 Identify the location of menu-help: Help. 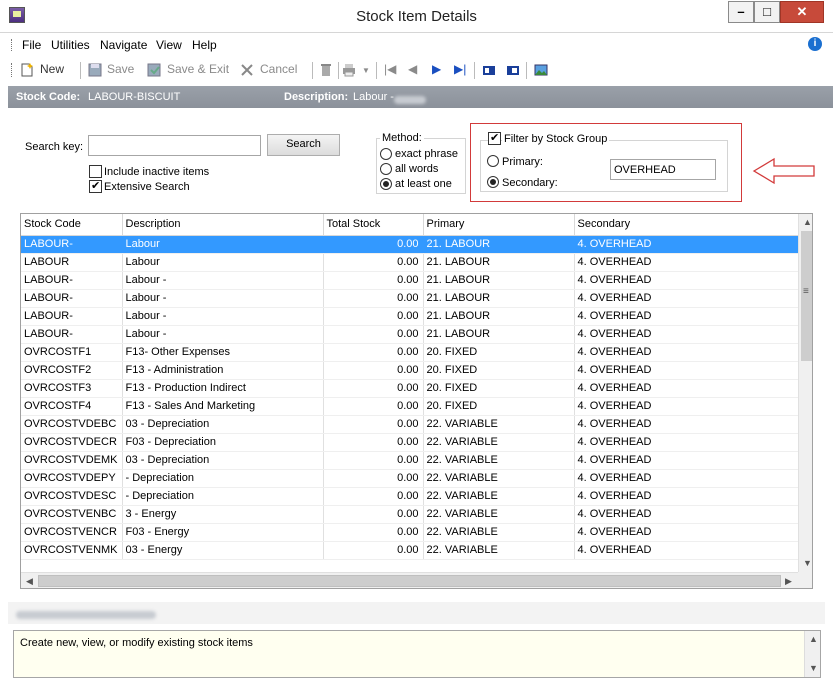
(204, 45).